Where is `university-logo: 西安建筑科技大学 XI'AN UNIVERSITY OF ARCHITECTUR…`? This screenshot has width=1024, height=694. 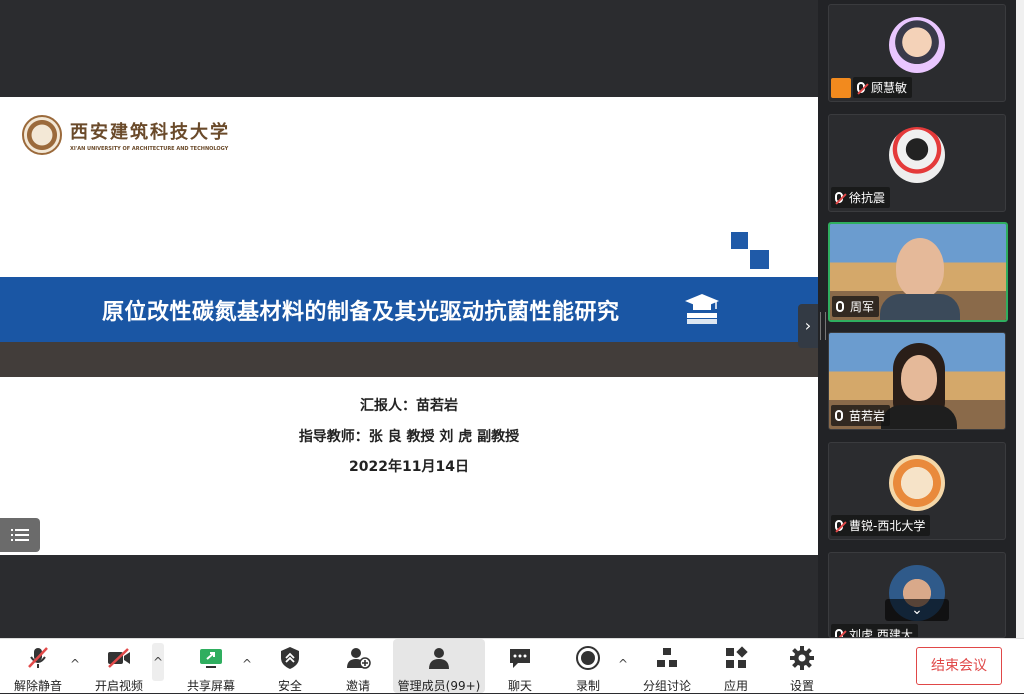
university-logo: 西安建筑科技大学 XI'AN UNIVERSITY OF ARCHITECTUR… is located at coordinates (126, 135).